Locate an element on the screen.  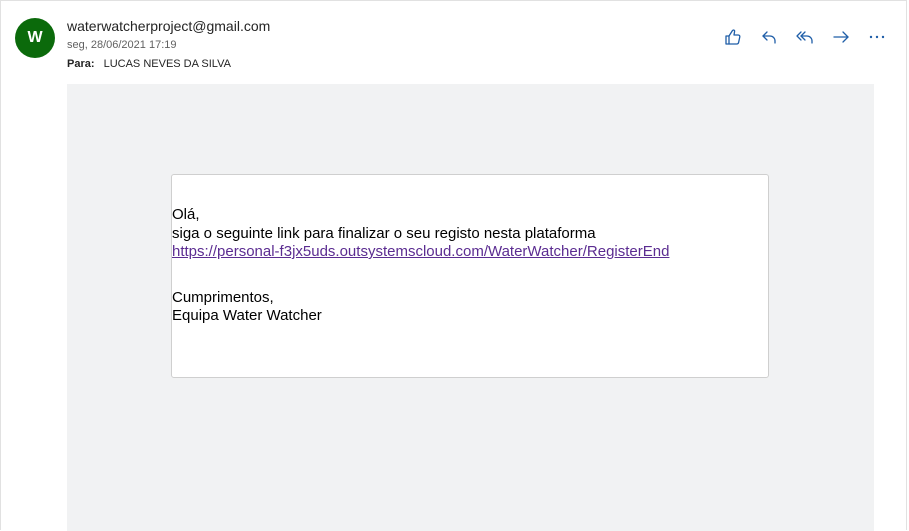
greeting: Olá, is located at coordinates (186, 214).